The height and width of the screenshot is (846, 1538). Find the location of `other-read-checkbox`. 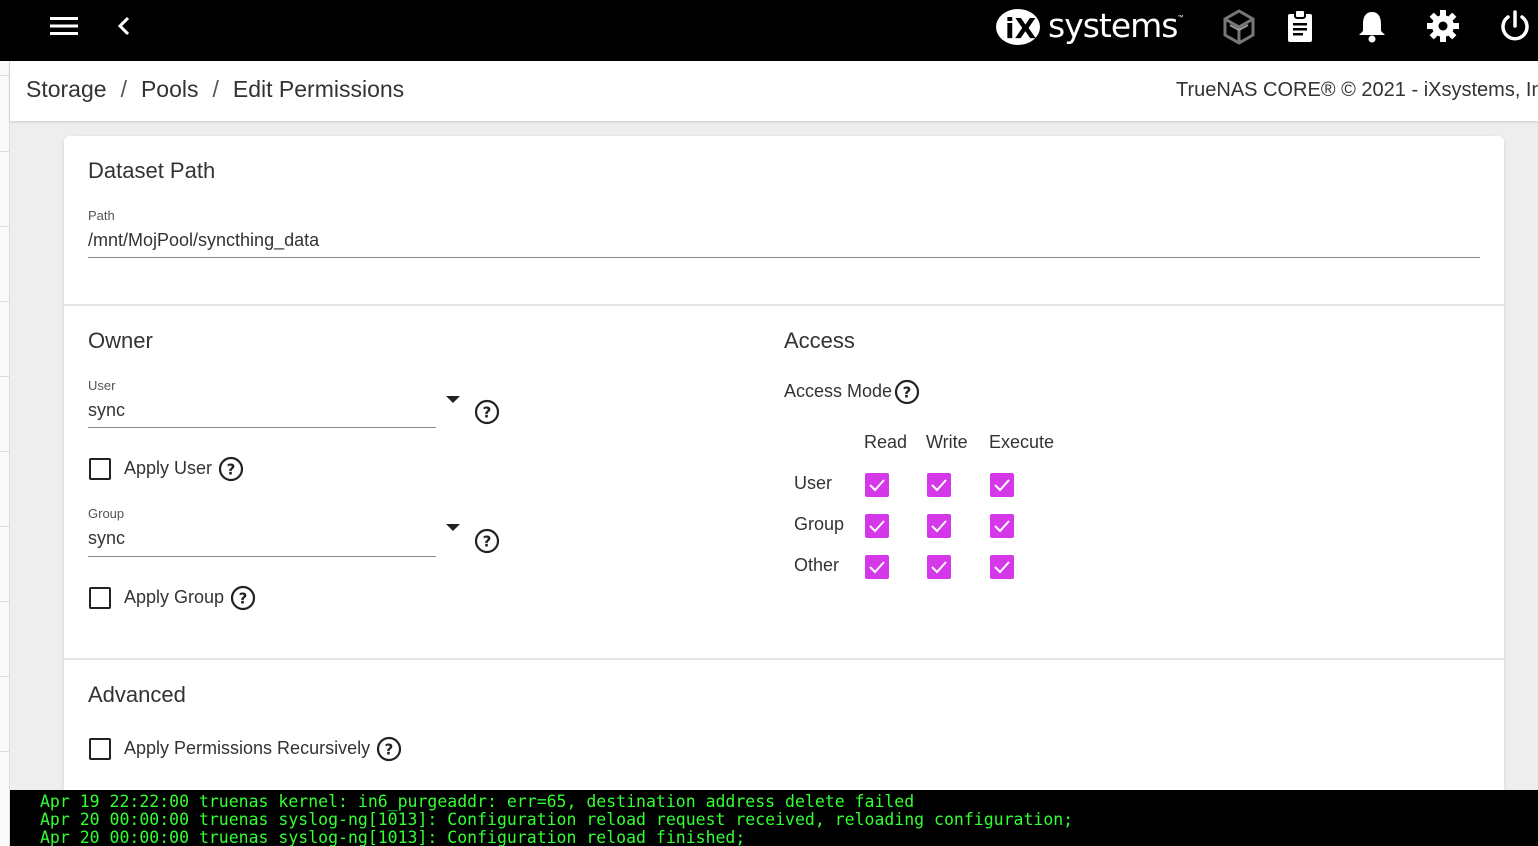

other-read-checkbox is located at coordinates (877, 567).